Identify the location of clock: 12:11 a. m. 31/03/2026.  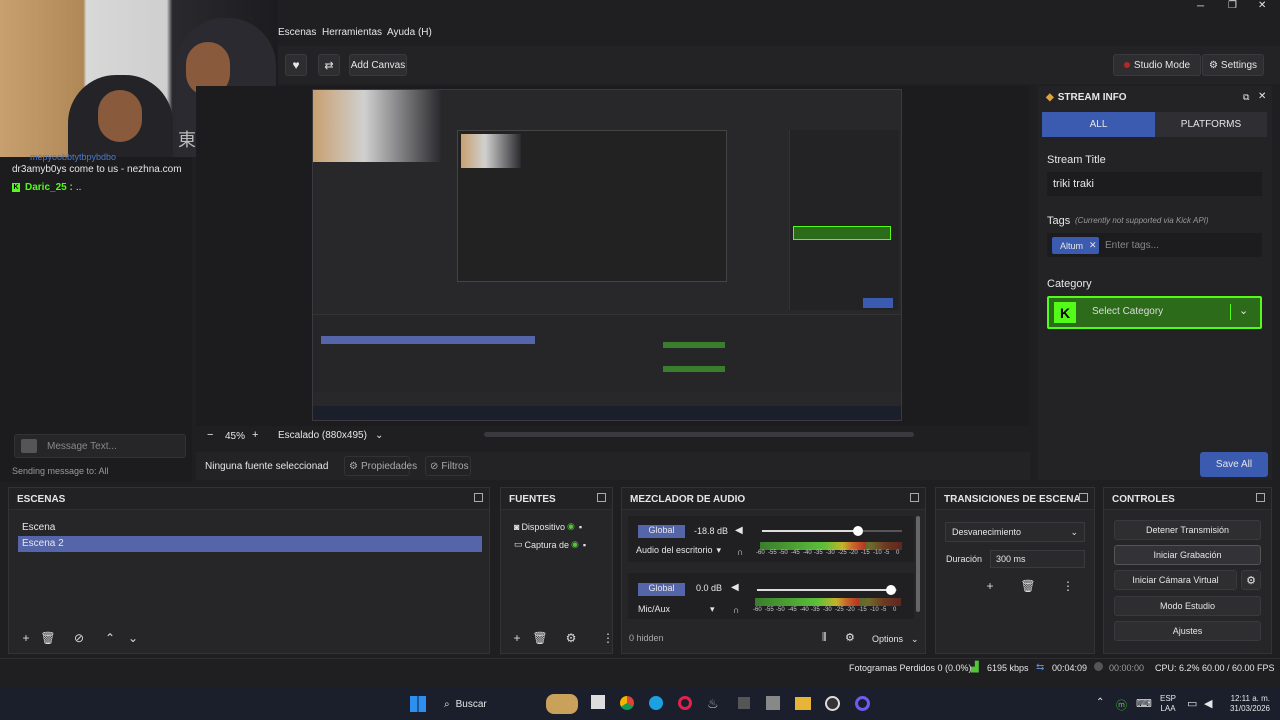
(1246, 704).